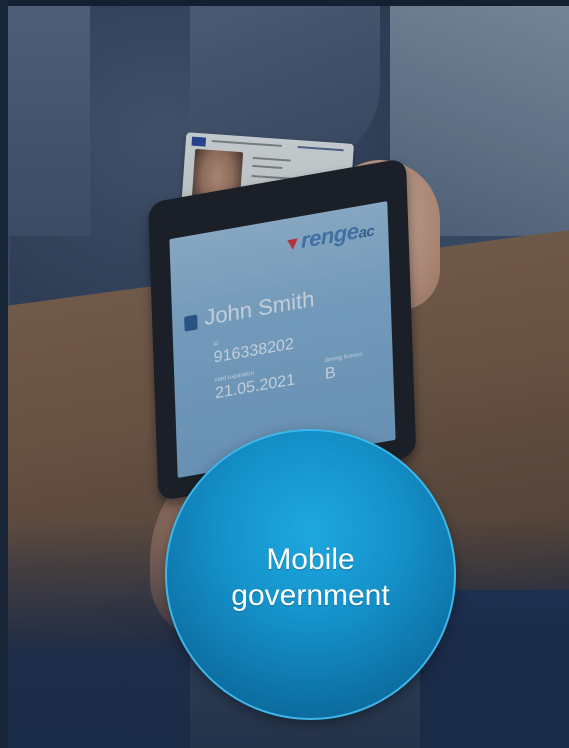  Describe the element at coordinates (4, 374) in the screenshot. I see `frame-left-edge` at that location.